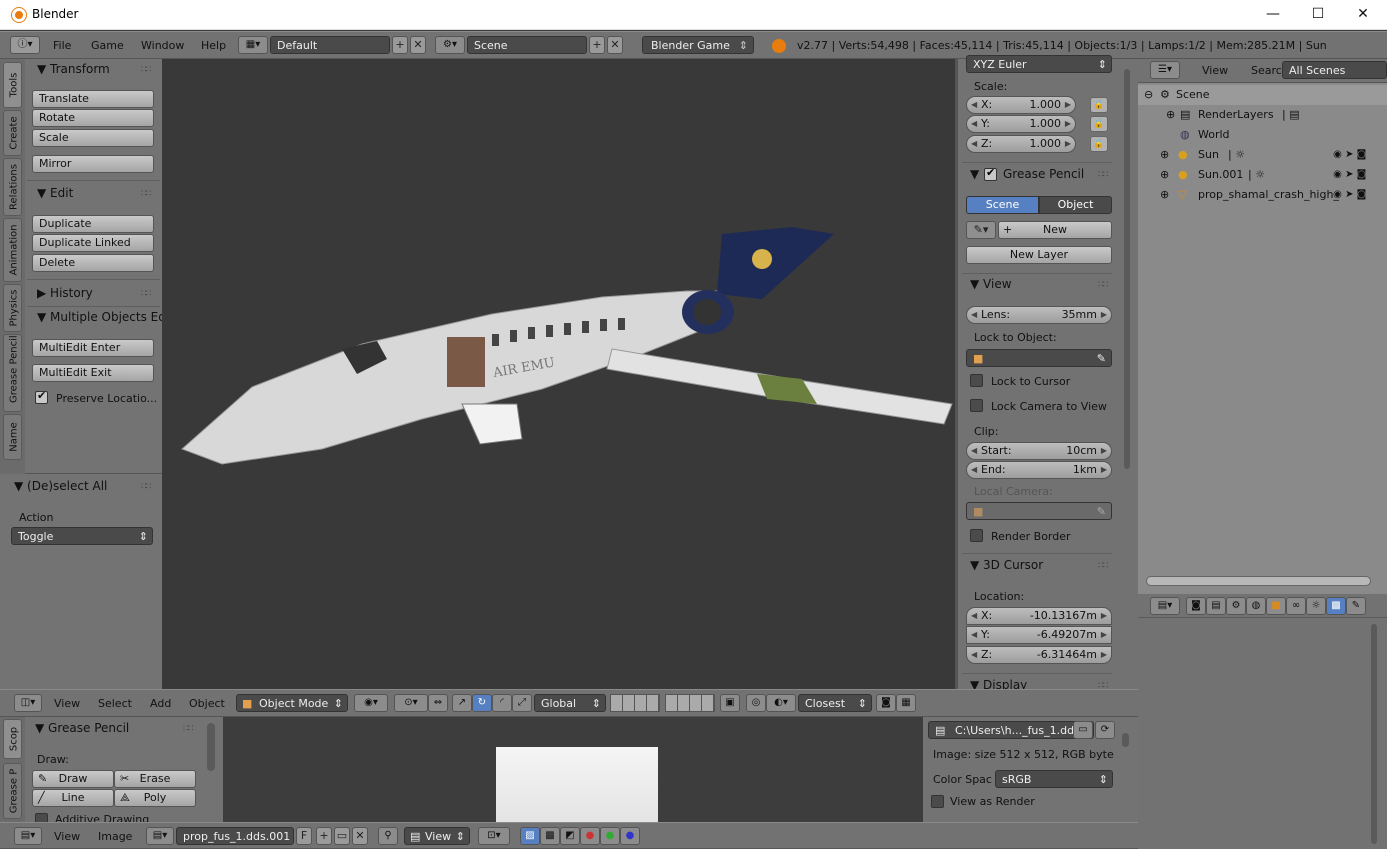 The width and height of the screenshot is (1387, 849). What do you see at coordinates (1276, 606) in the screenshot?
I see `object-tab-icon: ■` at bounding box center [1276, 606].